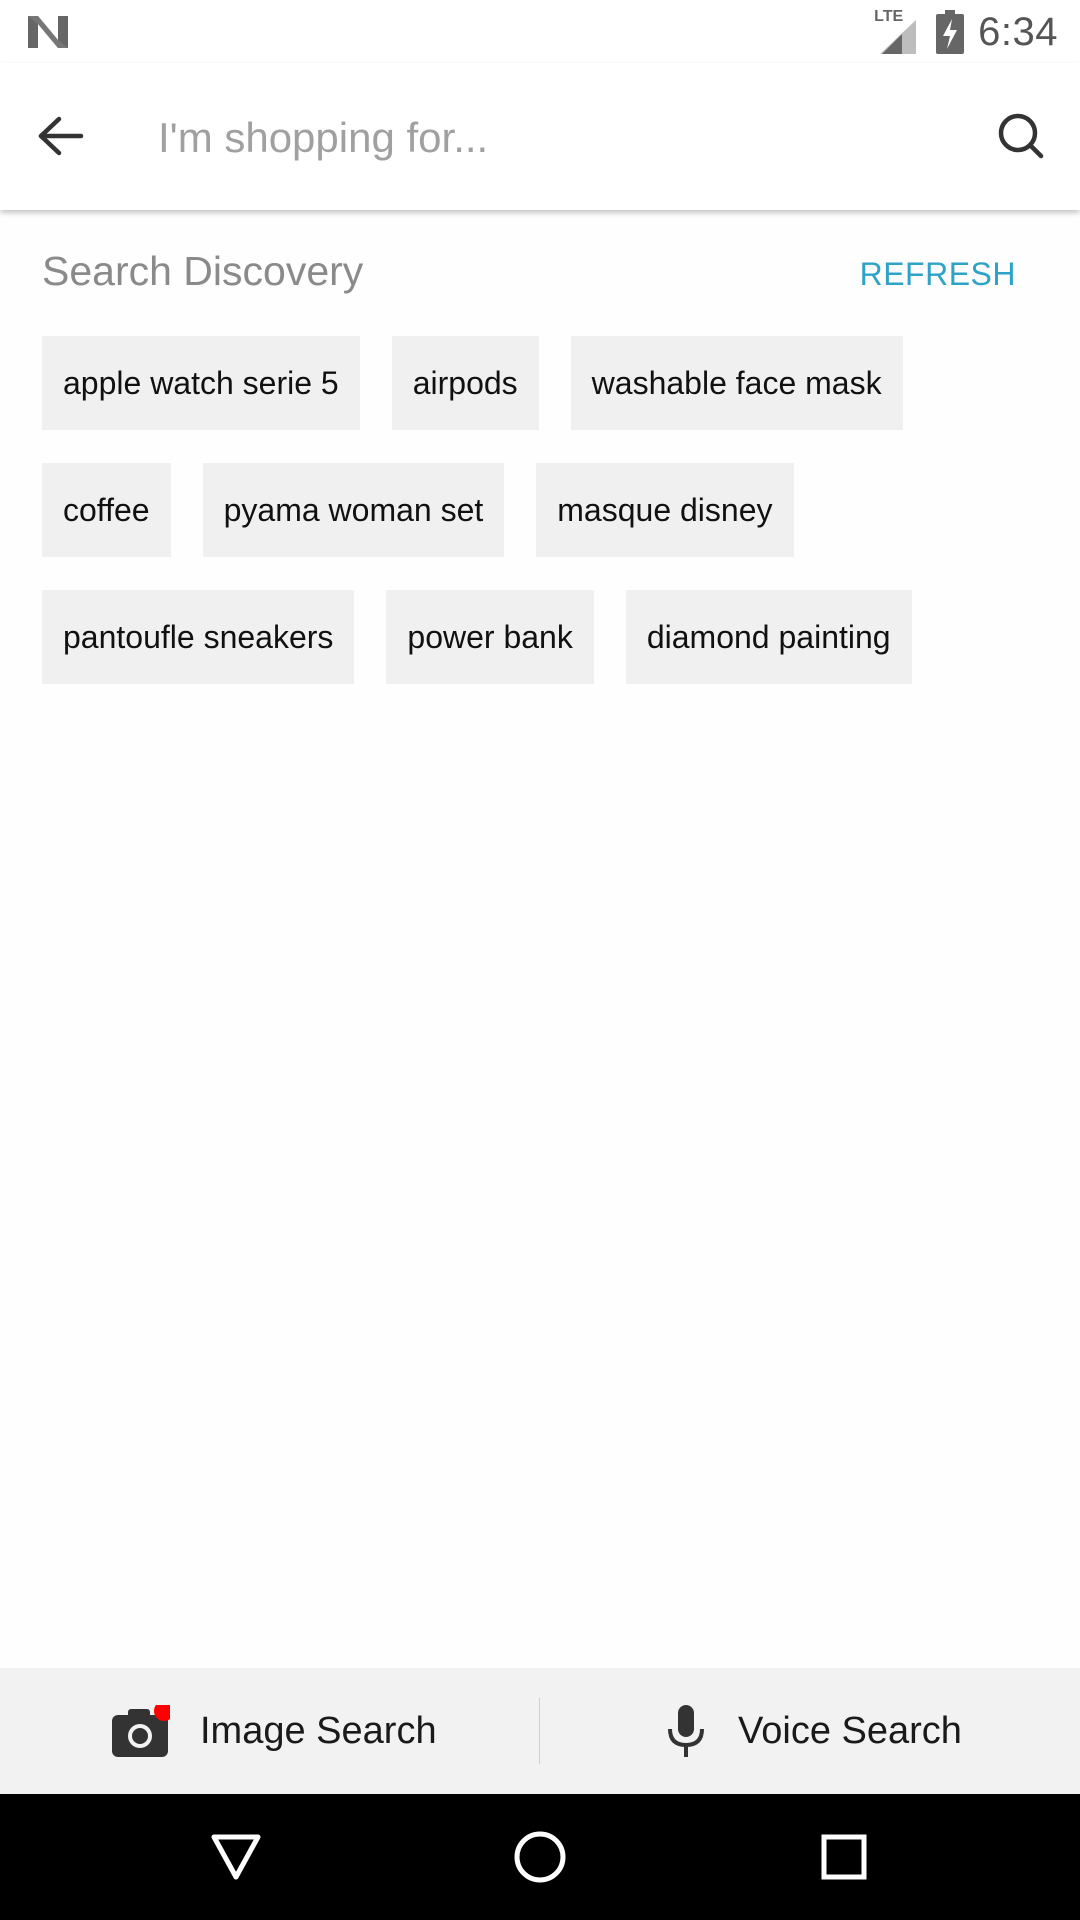  Describe the element at coordinates (1018, 31) in the screenshot. I see `status-time: 6:34` at that location.